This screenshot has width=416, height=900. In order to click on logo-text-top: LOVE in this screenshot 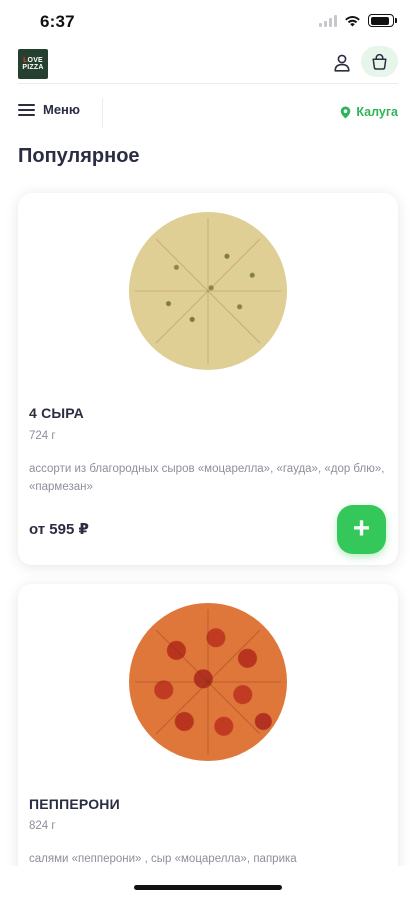, I will do `click(33, 60)`.